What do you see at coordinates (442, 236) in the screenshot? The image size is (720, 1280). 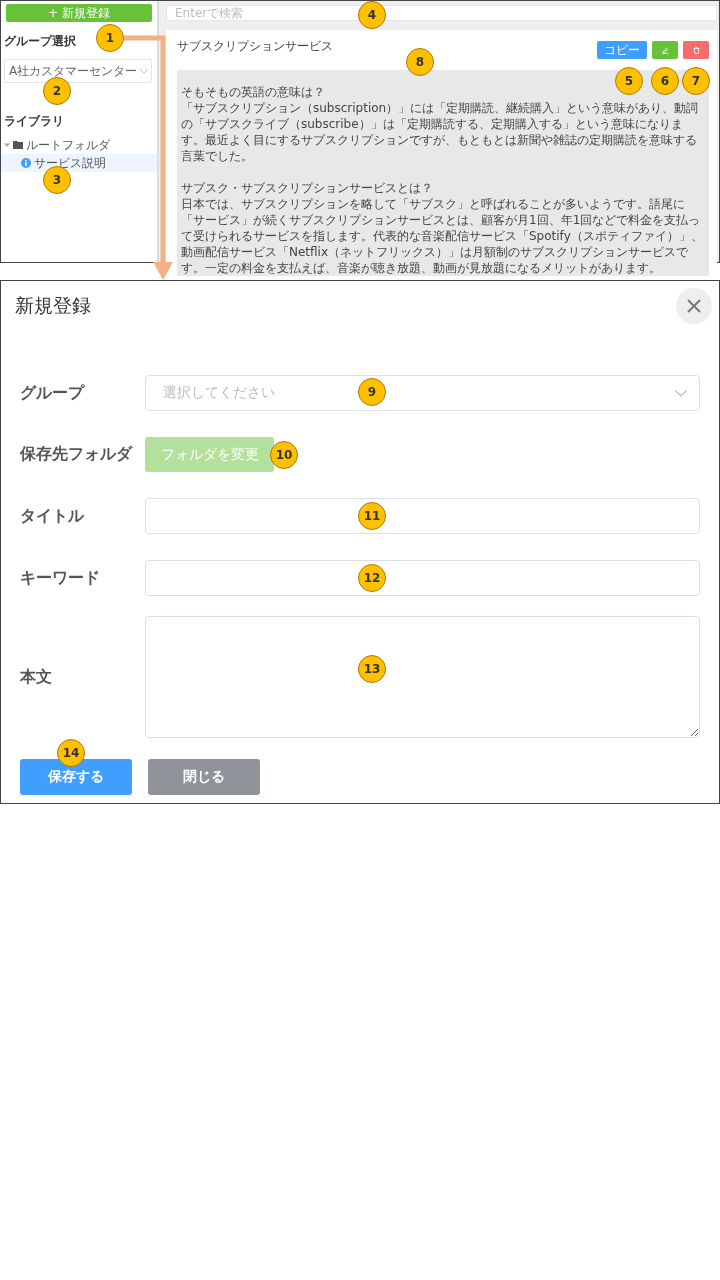 I see `paragraph-text: 日本では、サブスクリプションを略して「サブスク」と呼ばれることが多いようです。語尾に「サービス」が続くサブスクリプションサービスとは、顧客が月1回、年1回などで料金を支払って受けられるサービスを指します。代表的な音楽配信サービス「Spotify（スポティファイ）」、動画配信サービス「Netflix（ネットフリックス）」は月額制のサブスクリプションサービスです。一定の料金を支払えば、音楽が聴き放題、動画が見放題になるメリットがあります。` at bounding box center [442, 236].